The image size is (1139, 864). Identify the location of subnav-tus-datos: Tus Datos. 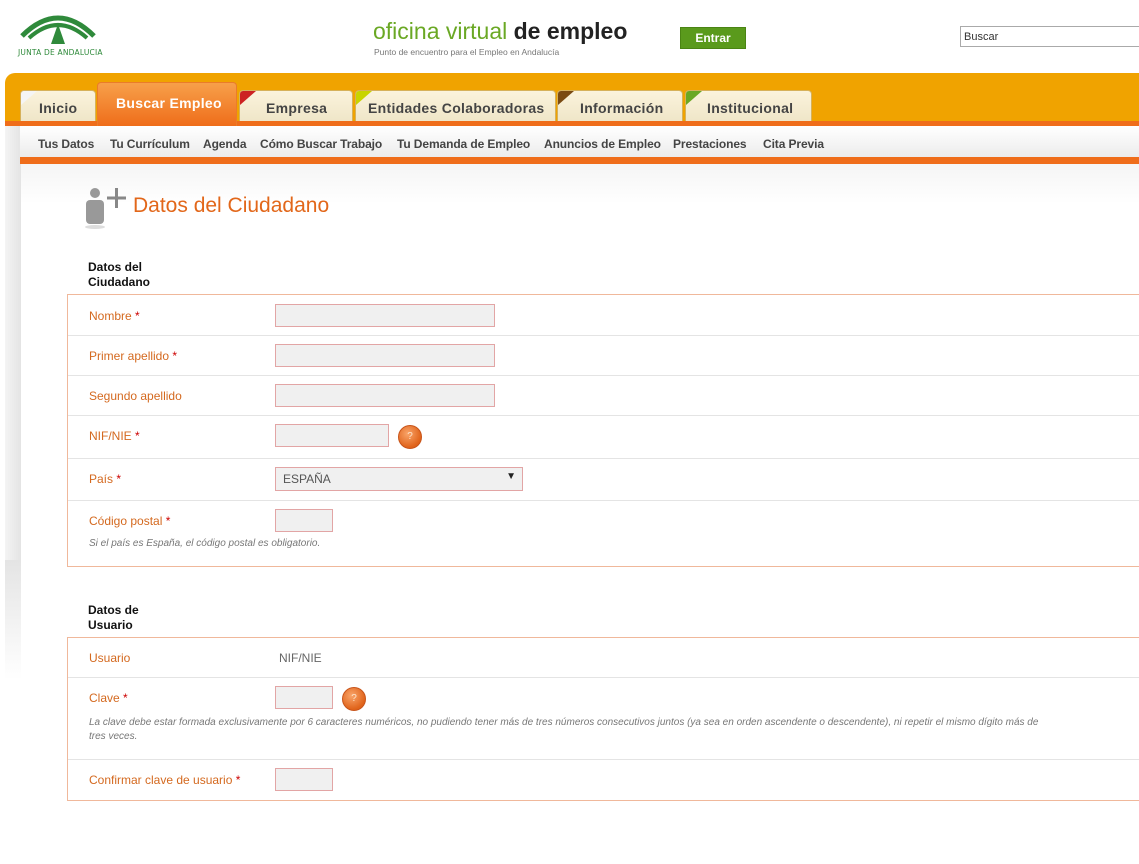
(66, 144).